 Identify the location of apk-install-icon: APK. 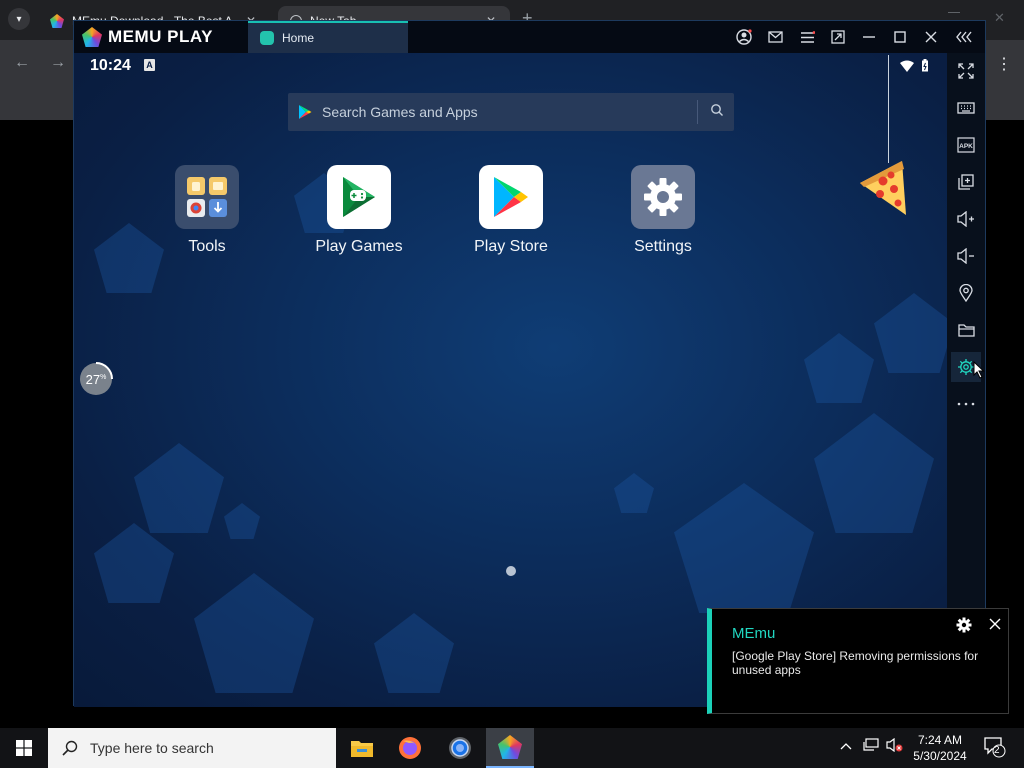
(966, 145).